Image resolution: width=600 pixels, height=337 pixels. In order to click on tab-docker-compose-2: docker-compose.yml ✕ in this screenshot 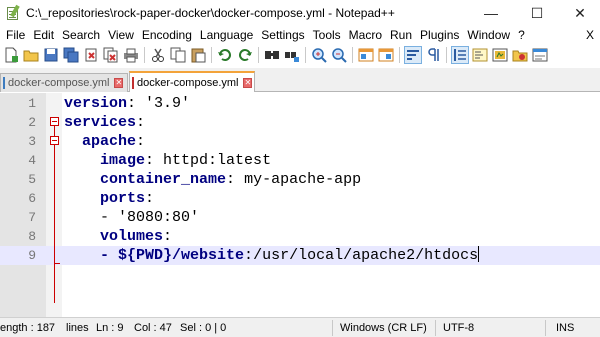, I will do `click(192, 81)`.